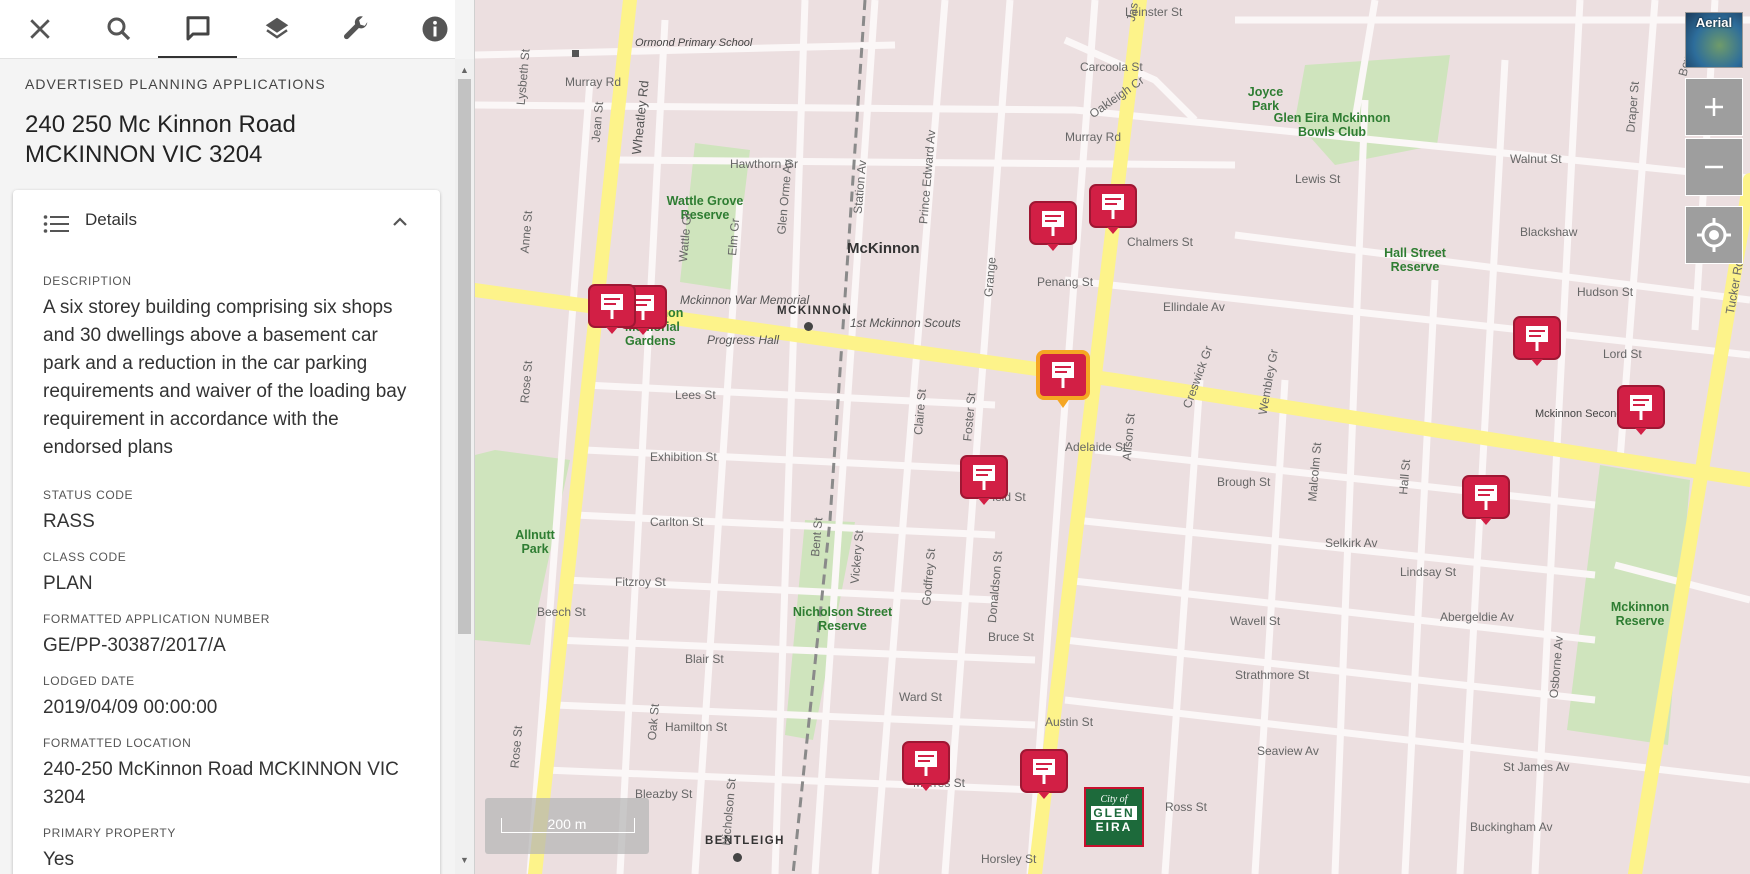  I want to click on street-label: Strathmore St, so click(1272, 675).